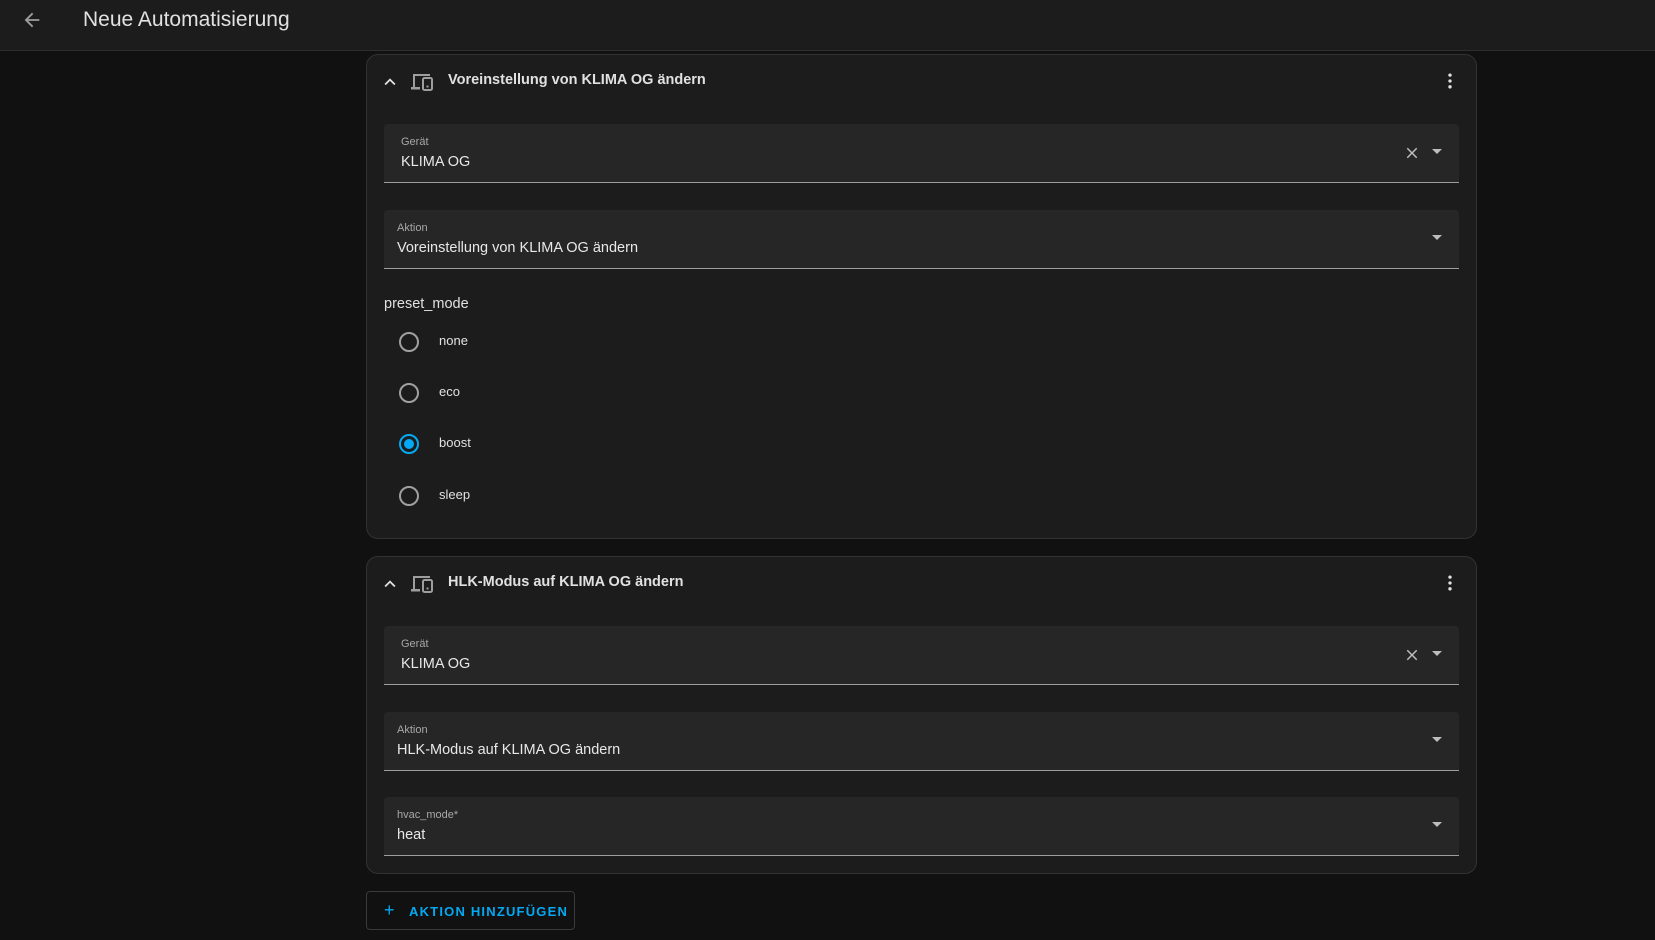 This screenshot has width=1655, height=940. I want to click on radio-option-boost: boost, so click(499, 447).